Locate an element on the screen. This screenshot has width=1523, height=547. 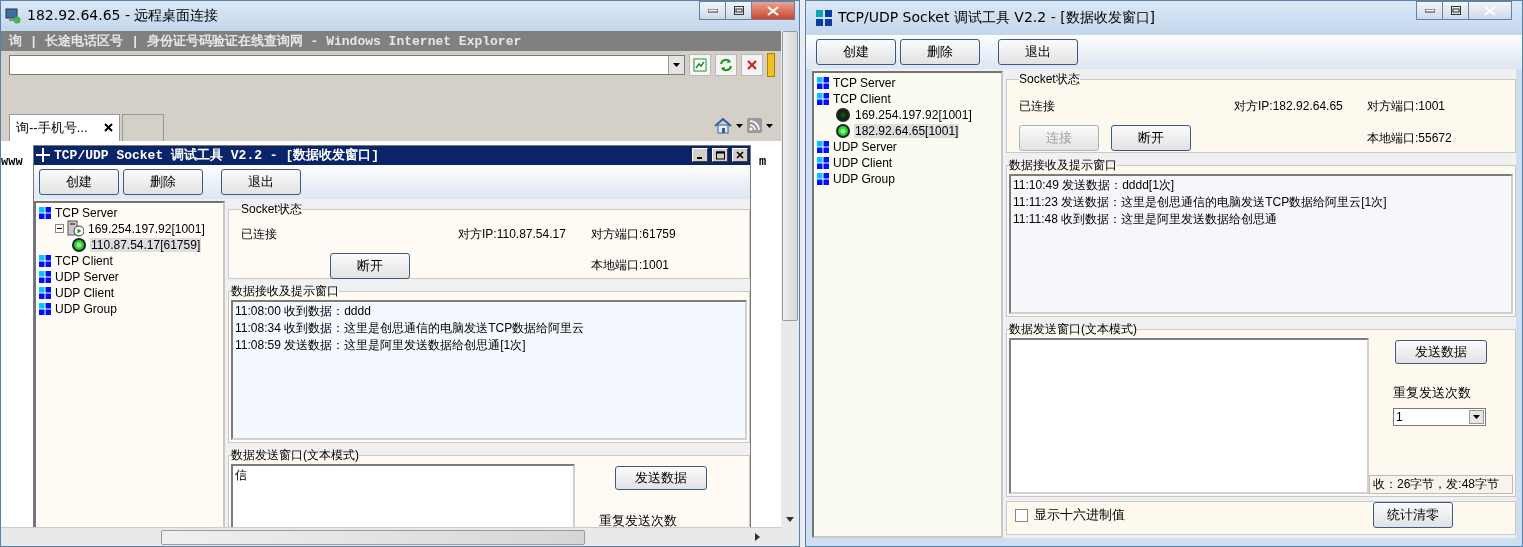
feed-icon is located at coordinates (754, 126).